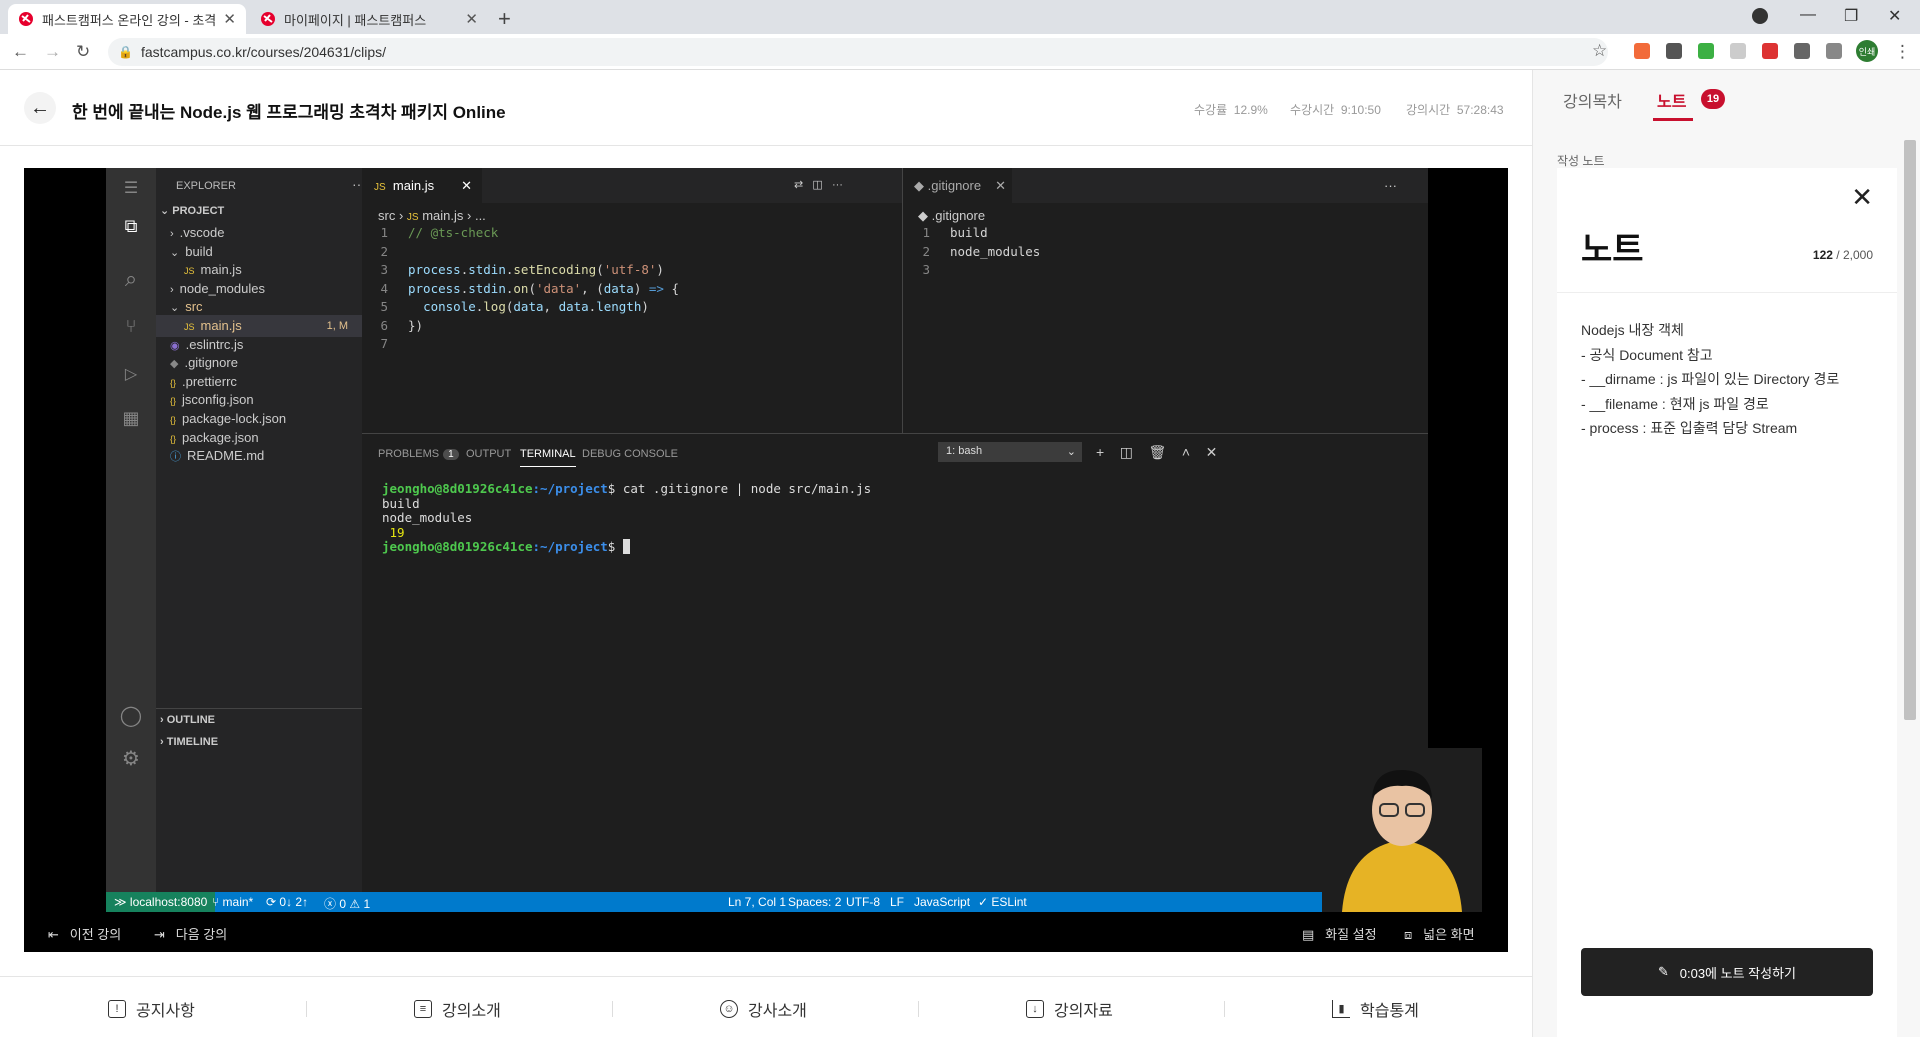 The width and height of the screenshot is (1920, 1037). I want to click on back-button: ←, so click(40, 108).